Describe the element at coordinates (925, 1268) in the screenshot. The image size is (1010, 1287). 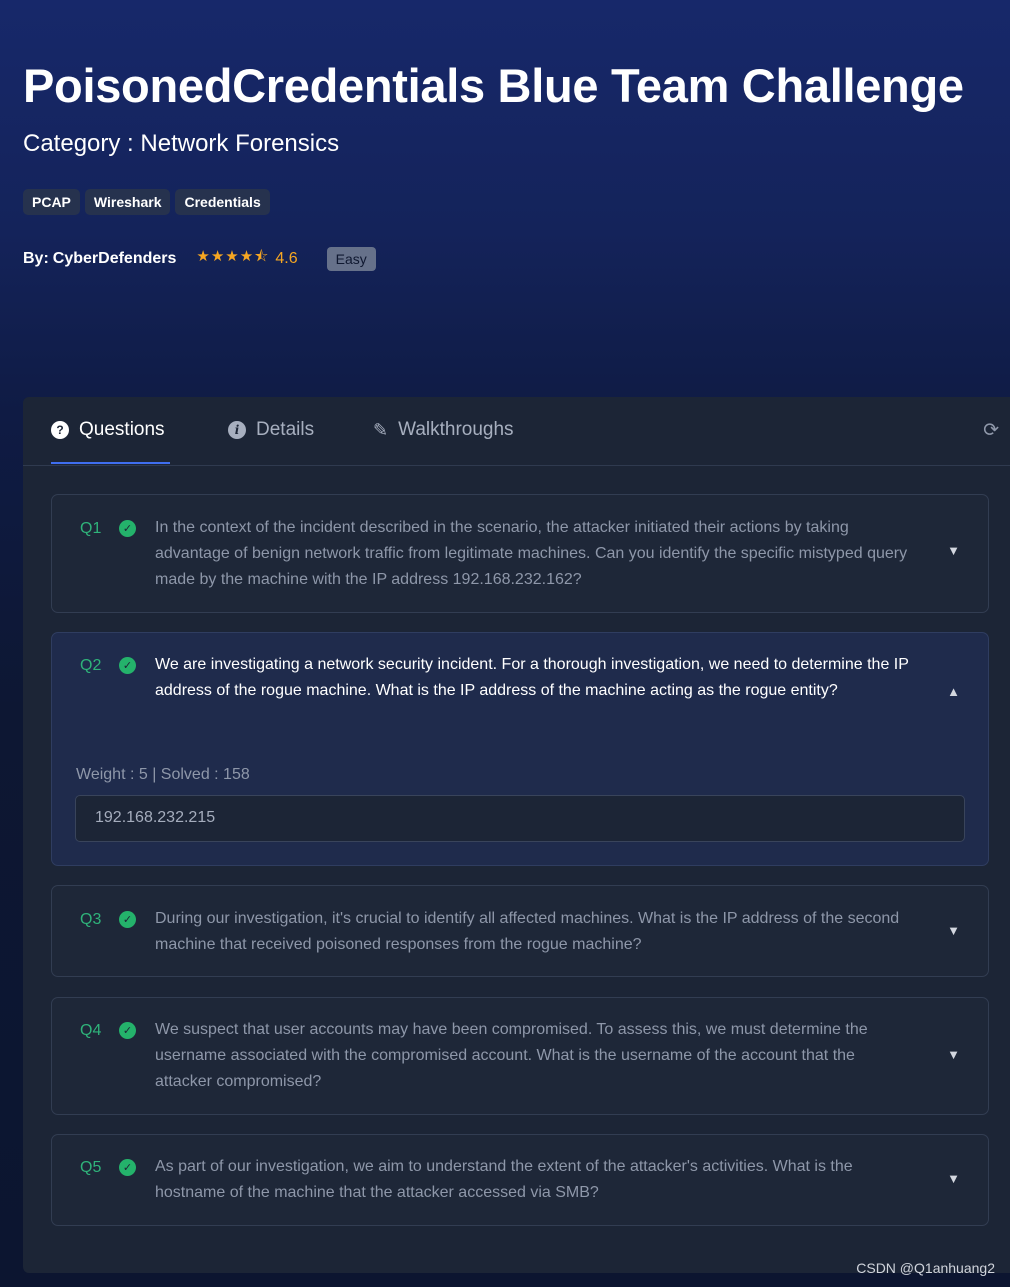
I see `watermark: CSDN @Q1anhuang2` at that location.